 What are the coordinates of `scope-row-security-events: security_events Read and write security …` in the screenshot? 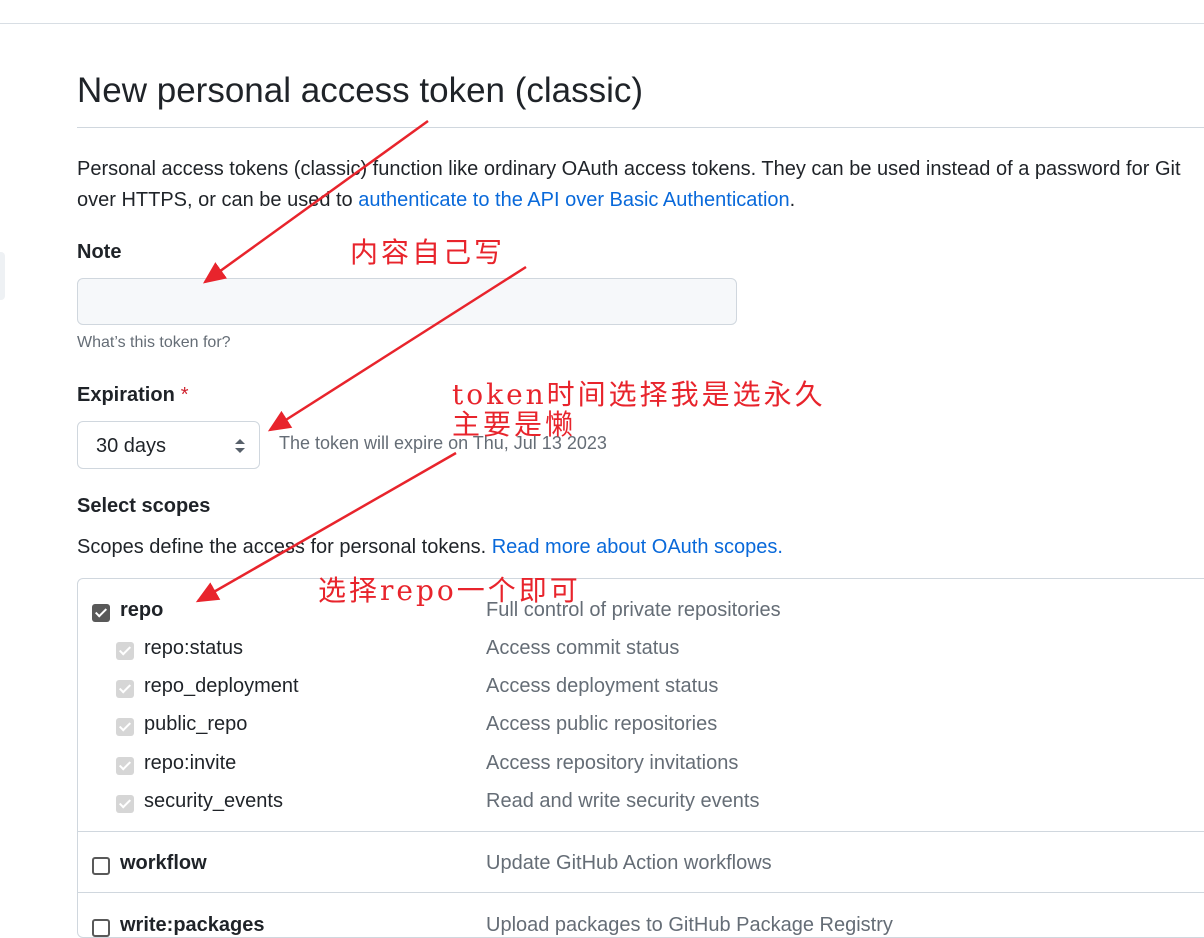 It's located at (641, 804).